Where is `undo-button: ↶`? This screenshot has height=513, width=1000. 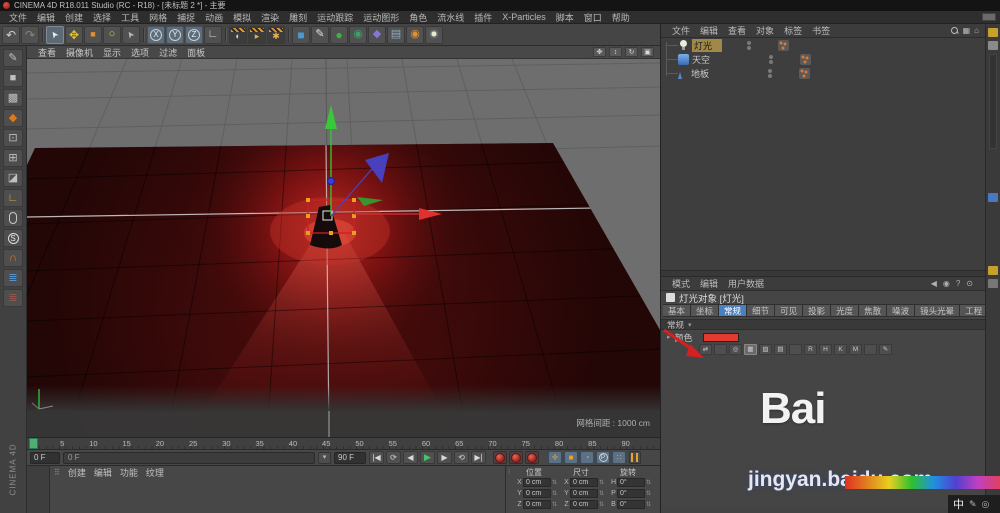
undo-button: ↶ is located at coordinates (11, 34).